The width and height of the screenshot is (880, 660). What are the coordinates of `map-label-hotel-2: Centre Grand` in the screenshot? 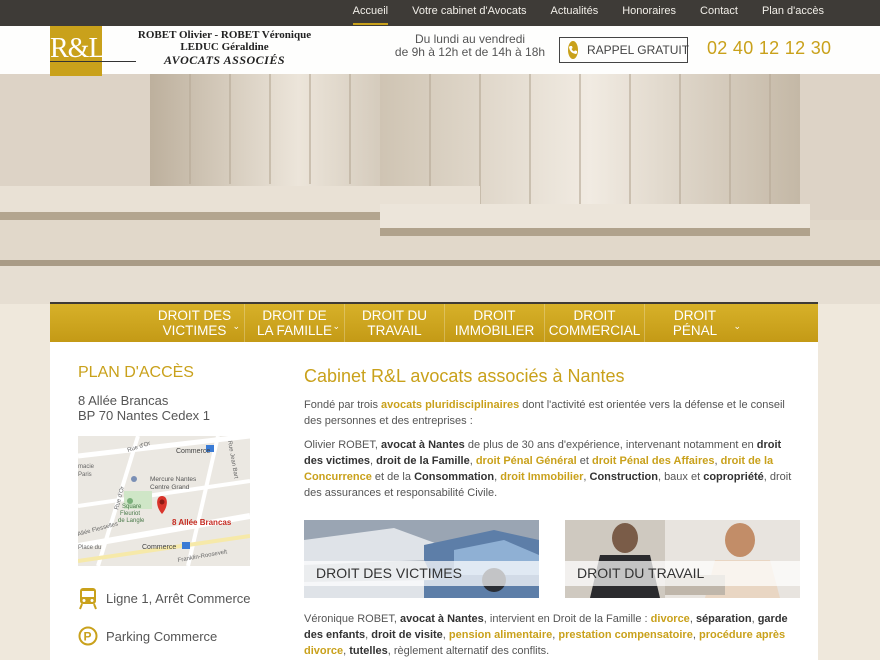 It's located at (170, 487).